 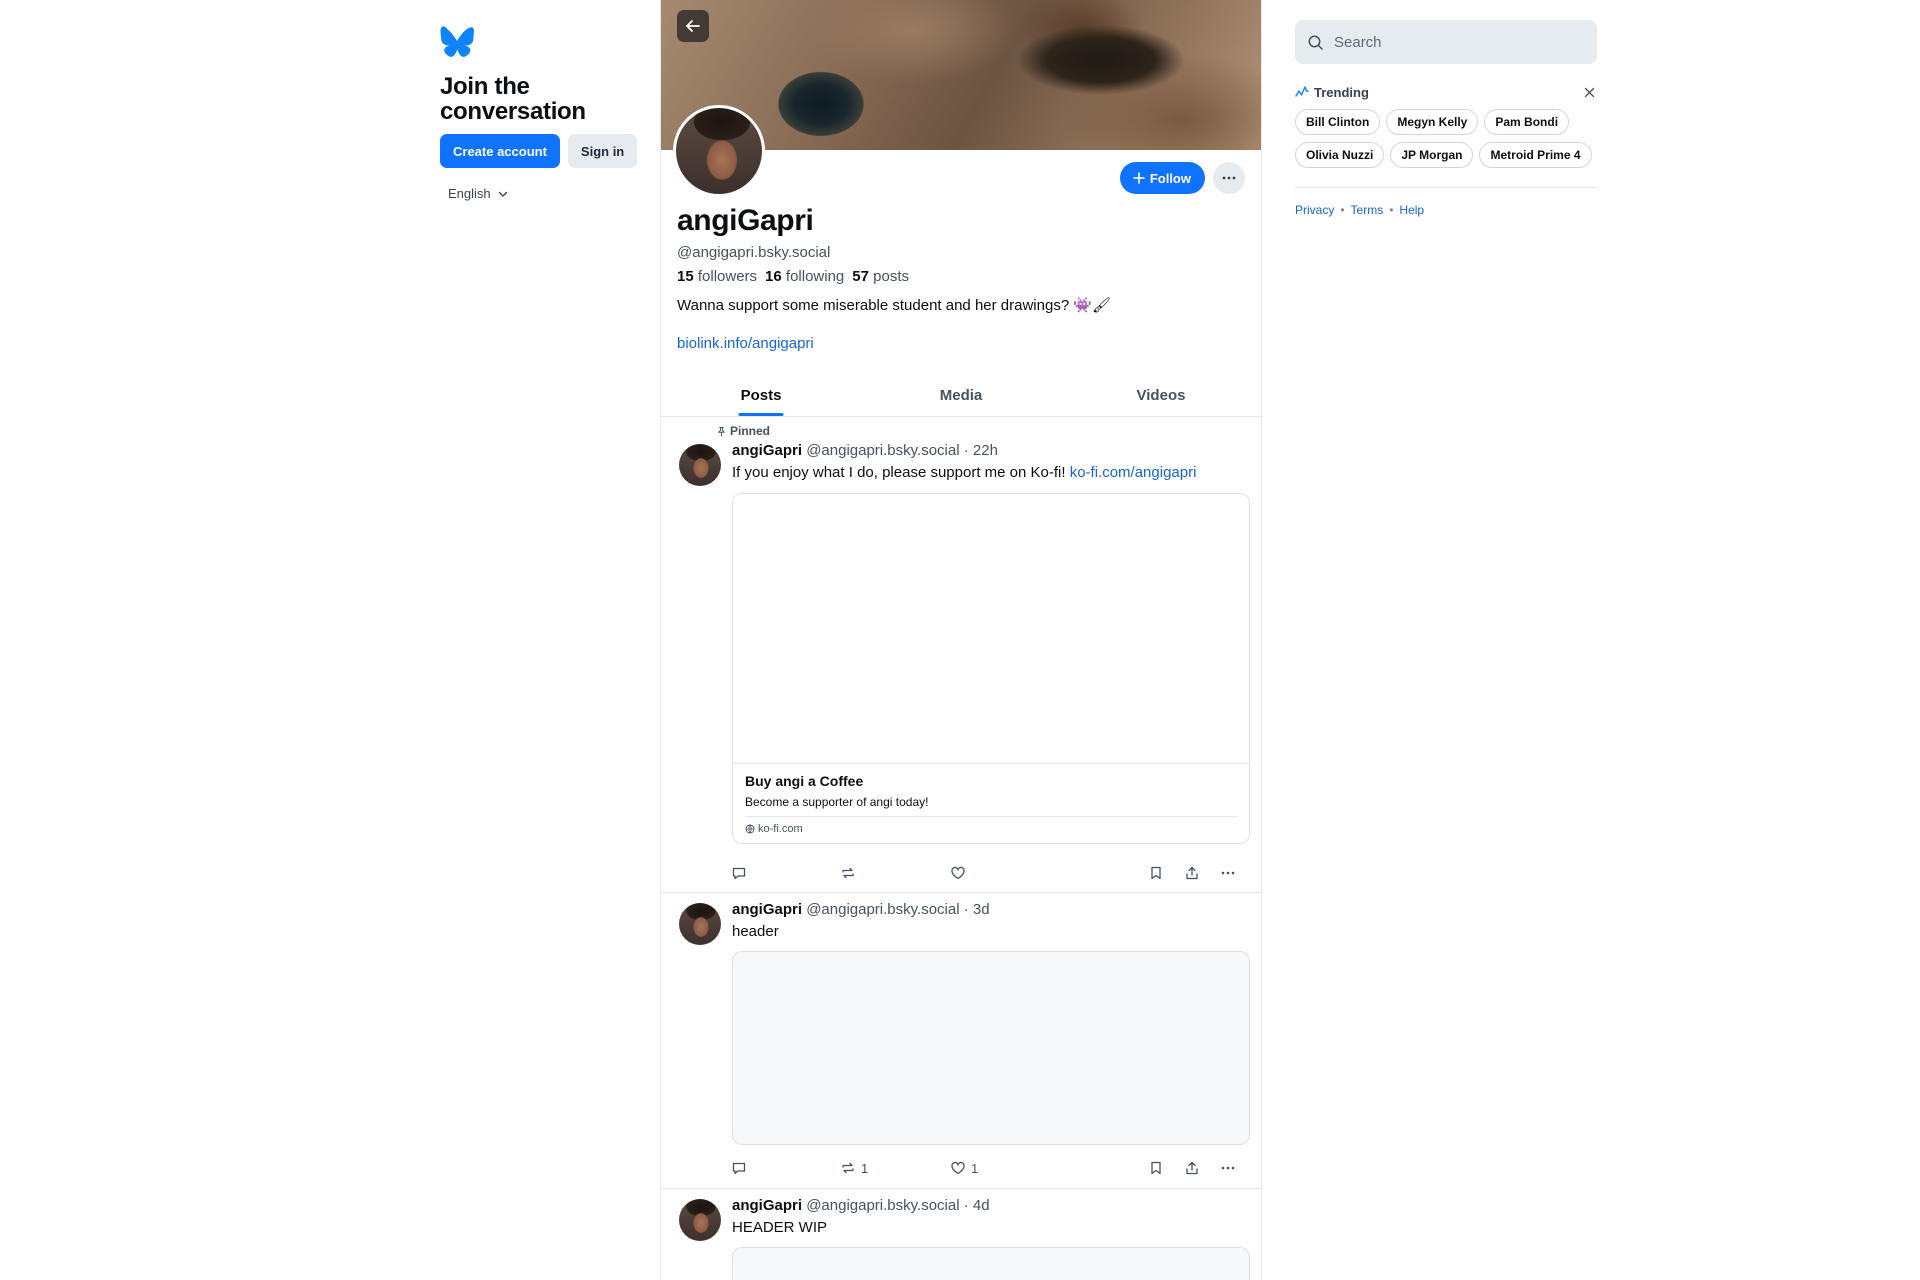 What do you see at coordinates (1367, 210) in the screenshot?
I see `terms-link: Terms` at bounding box center [1367, 210].